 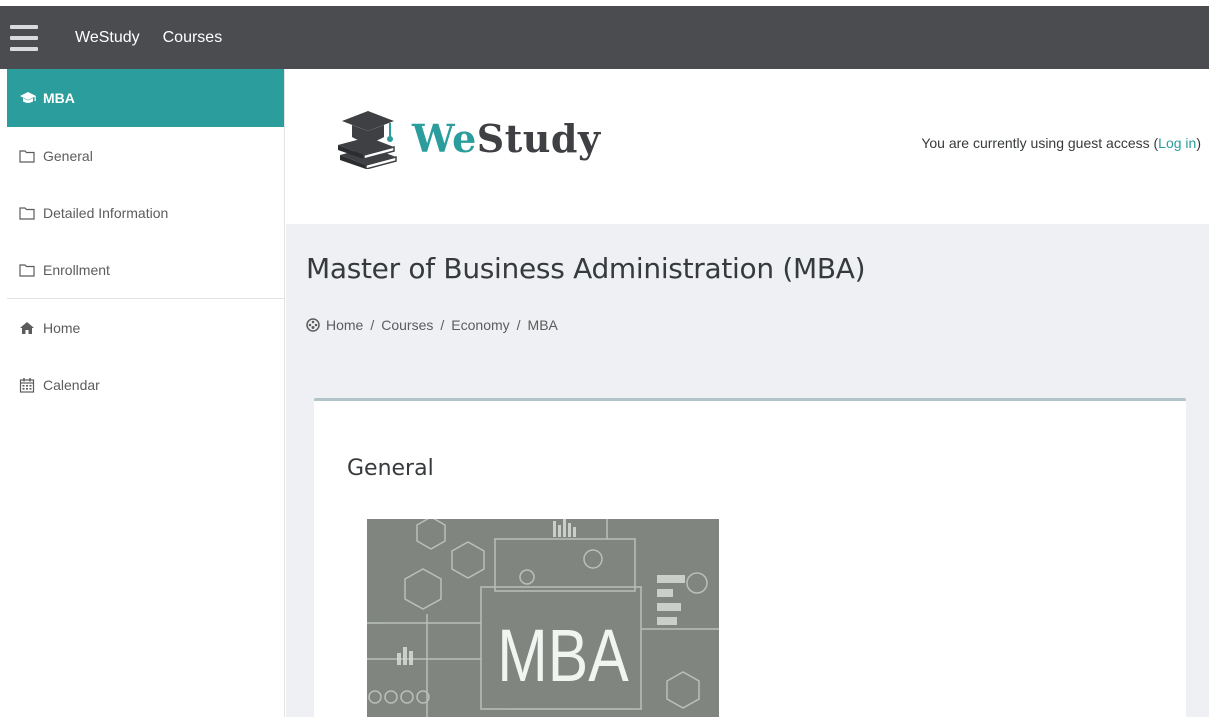 What do you see at coordinates (71, 384) in the screenshot?
I see `sidebar-item-label: Calendar` at bounding box center [71, 384].